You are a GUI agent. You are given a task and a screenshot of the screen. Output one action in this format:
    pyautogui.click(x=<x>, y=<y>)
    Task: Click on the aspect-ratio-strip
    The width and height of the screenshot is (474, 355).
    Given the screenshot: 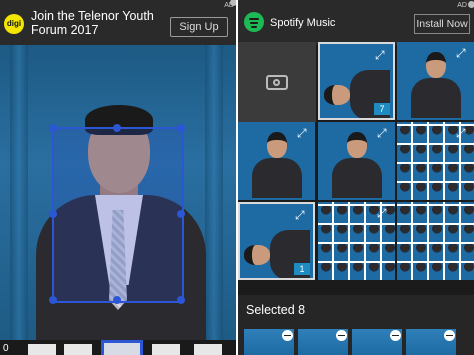 What is the action you would take?
    pyautogui.click(x=118, y=347)
    